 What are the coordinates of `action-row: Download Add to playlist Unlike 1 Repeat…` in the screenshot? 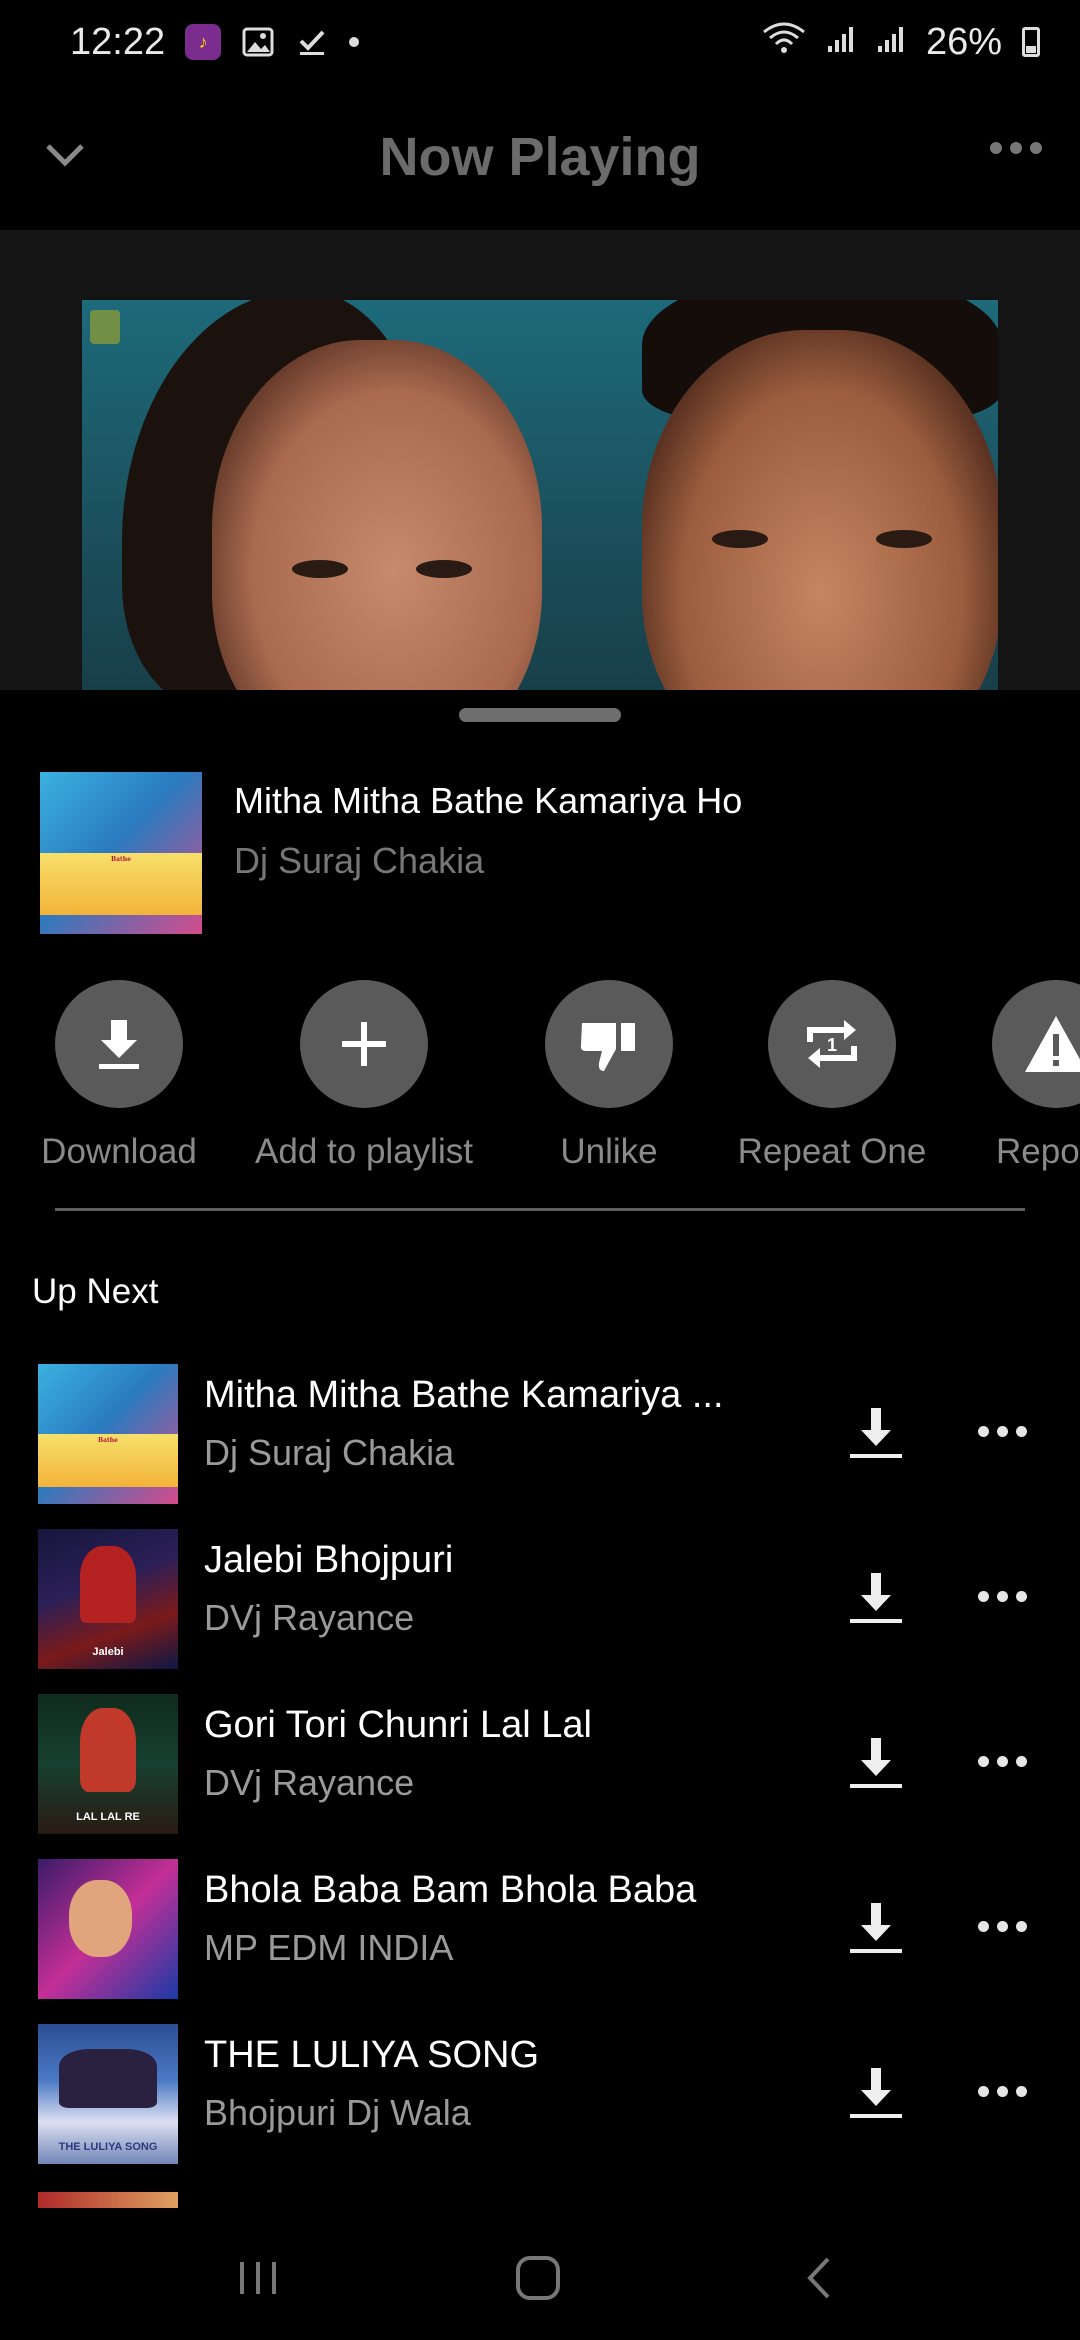 It's located at (540, 1075).